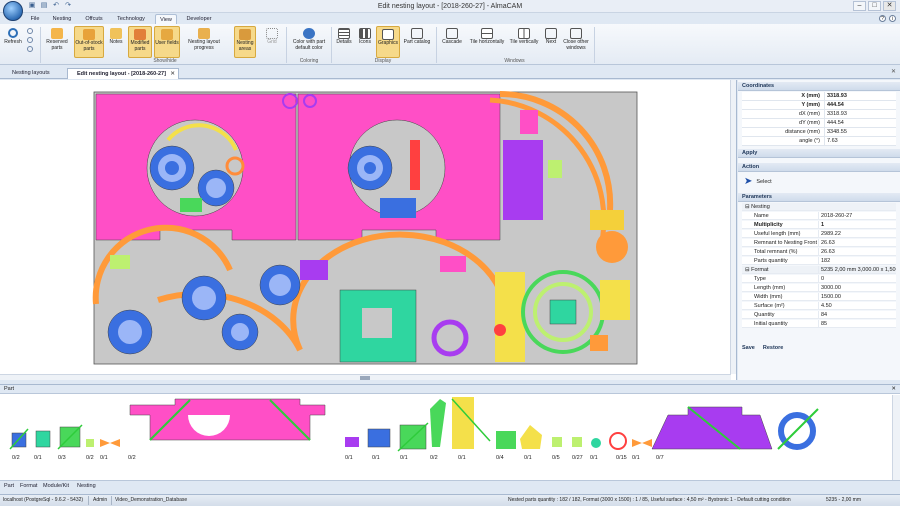  What do you see at coordinates (94, 19) in the screenshot?
I see `tab-offcuts: Offcuts` at bounding box center [94, 19].